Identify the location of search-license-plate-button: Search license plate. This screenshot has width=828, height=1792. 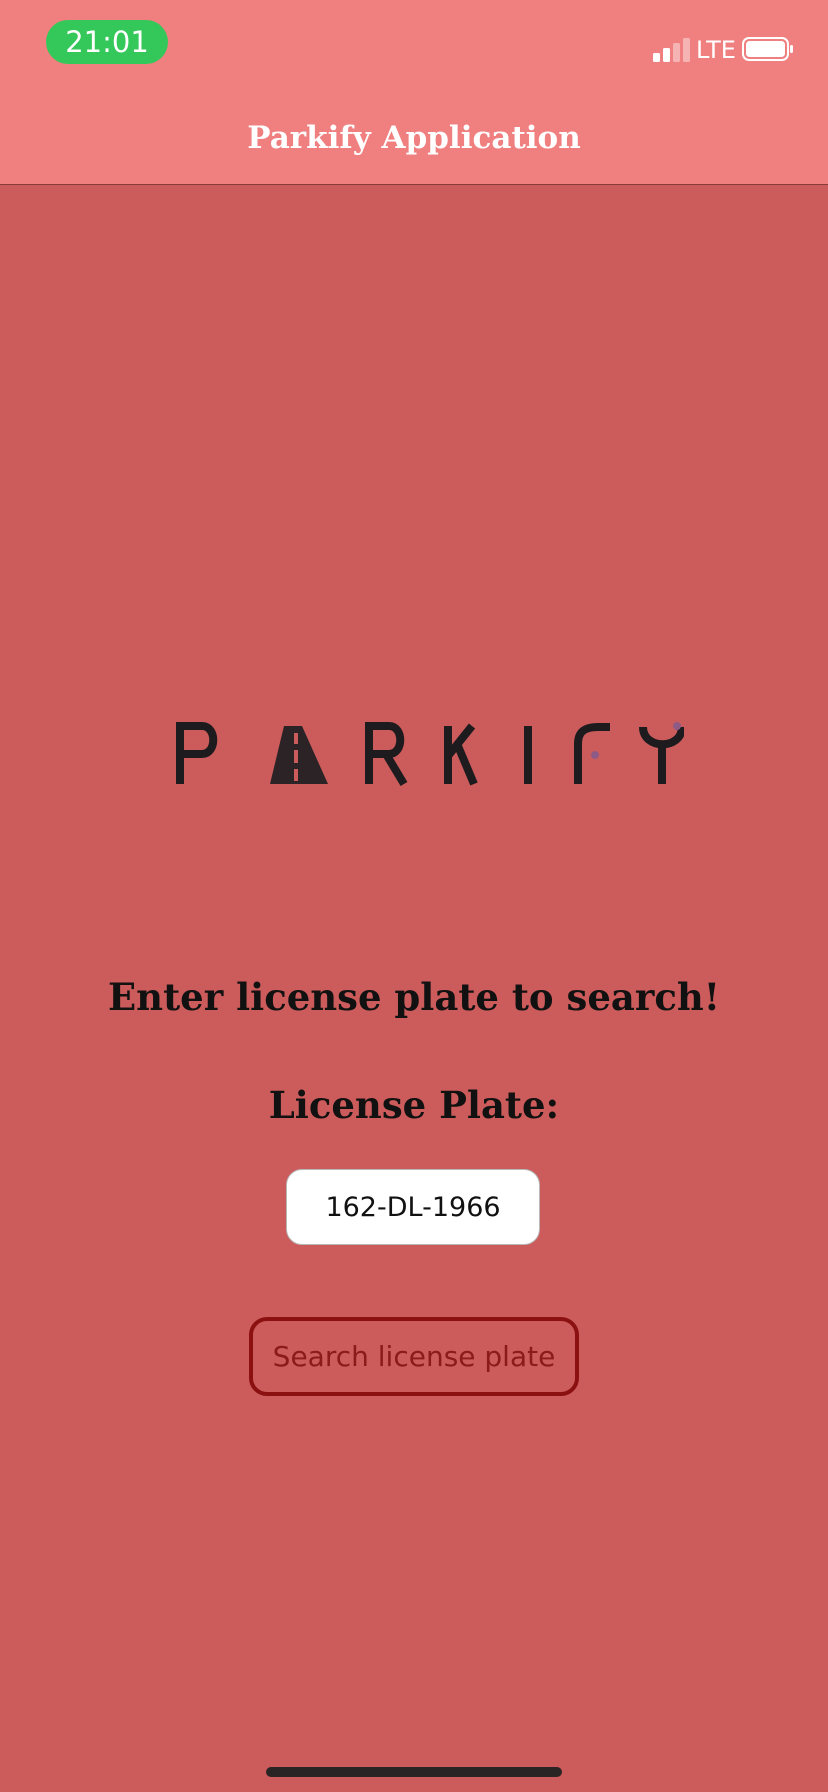
(414, 1356).